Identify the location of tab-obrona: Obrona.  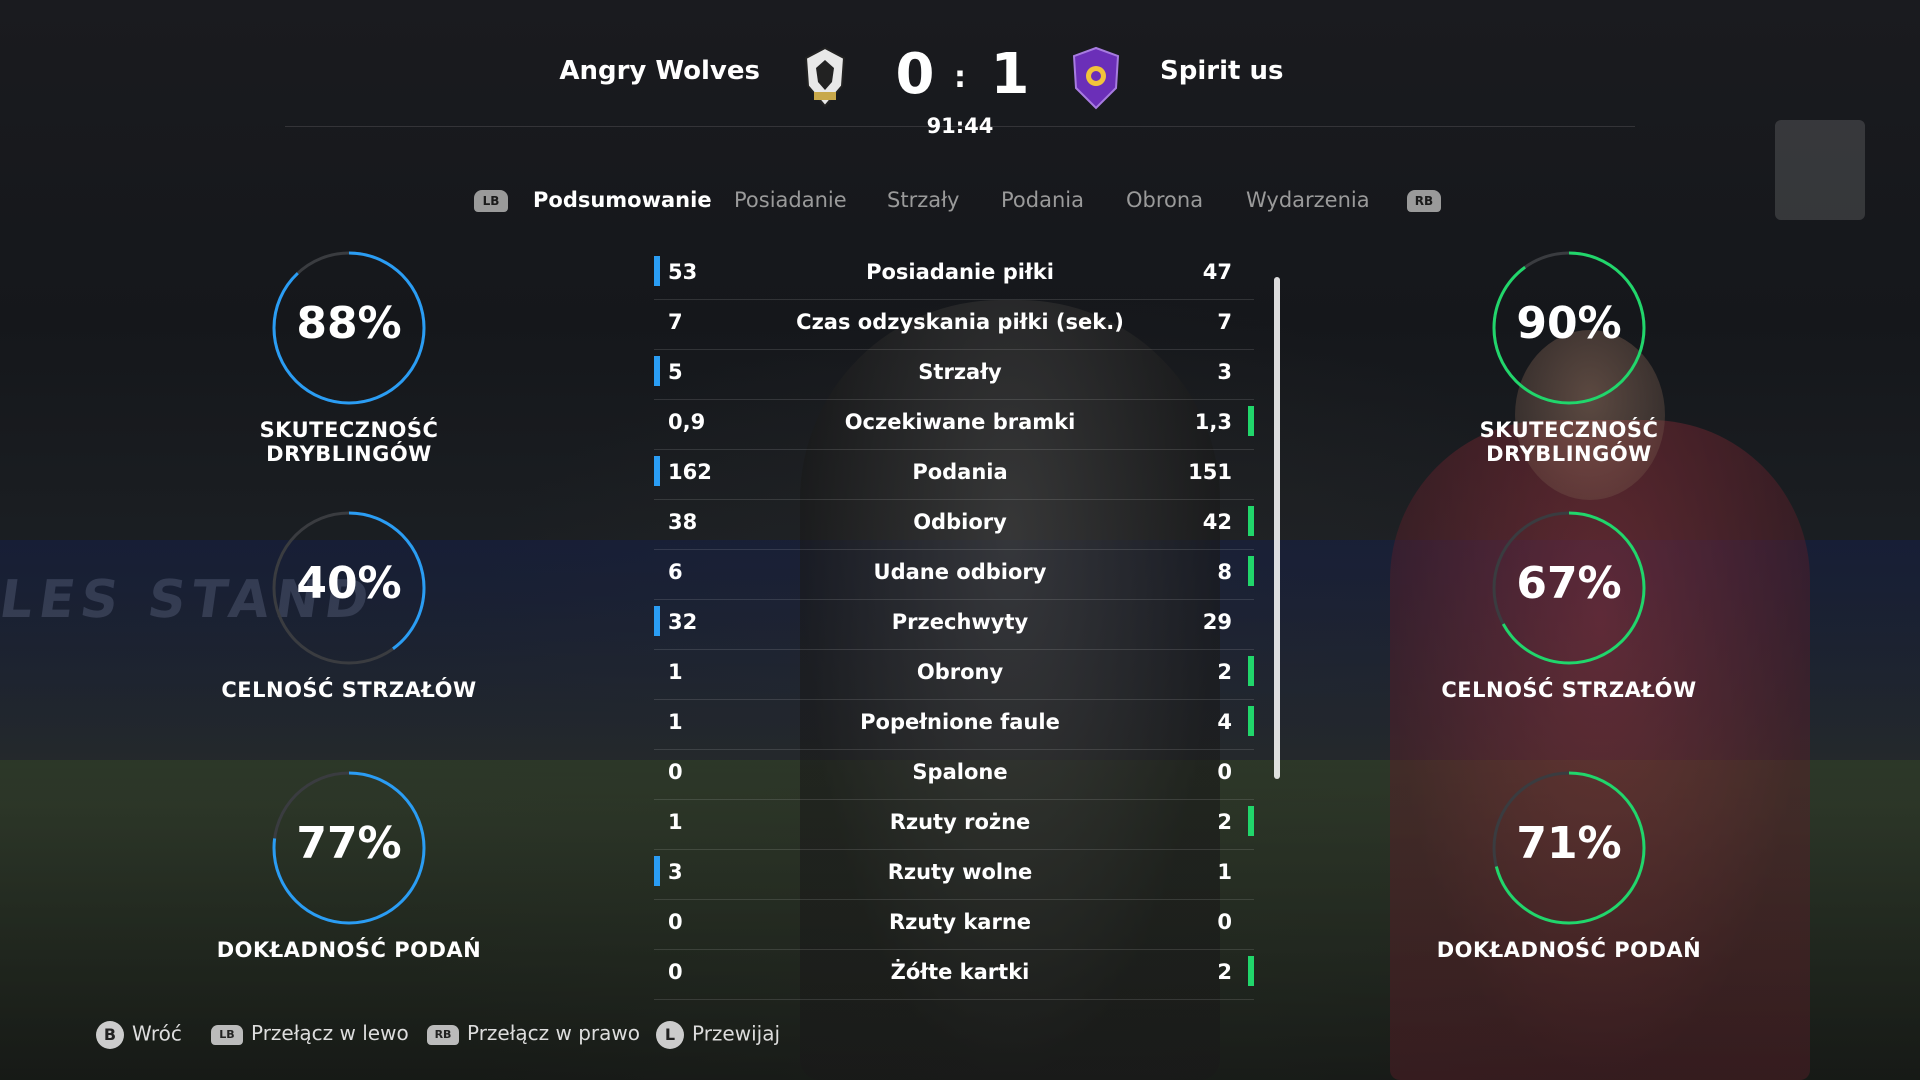
(1164, 200).